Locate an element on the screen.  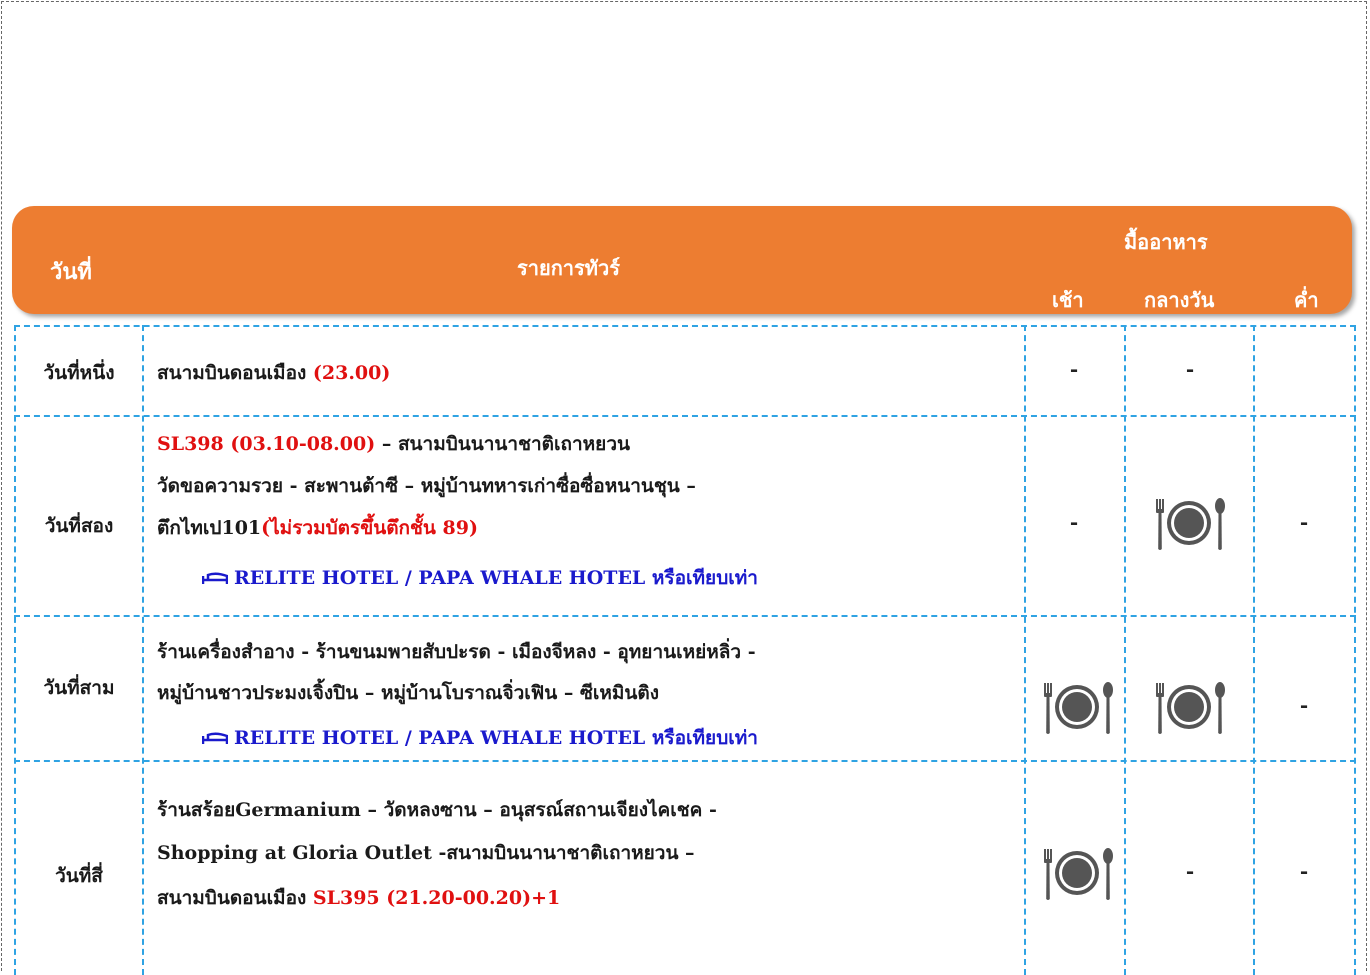
program-line: สนามบินดอนเมือง SL395 (21.20-00.20)+1 is located at coordinates (359, 898).